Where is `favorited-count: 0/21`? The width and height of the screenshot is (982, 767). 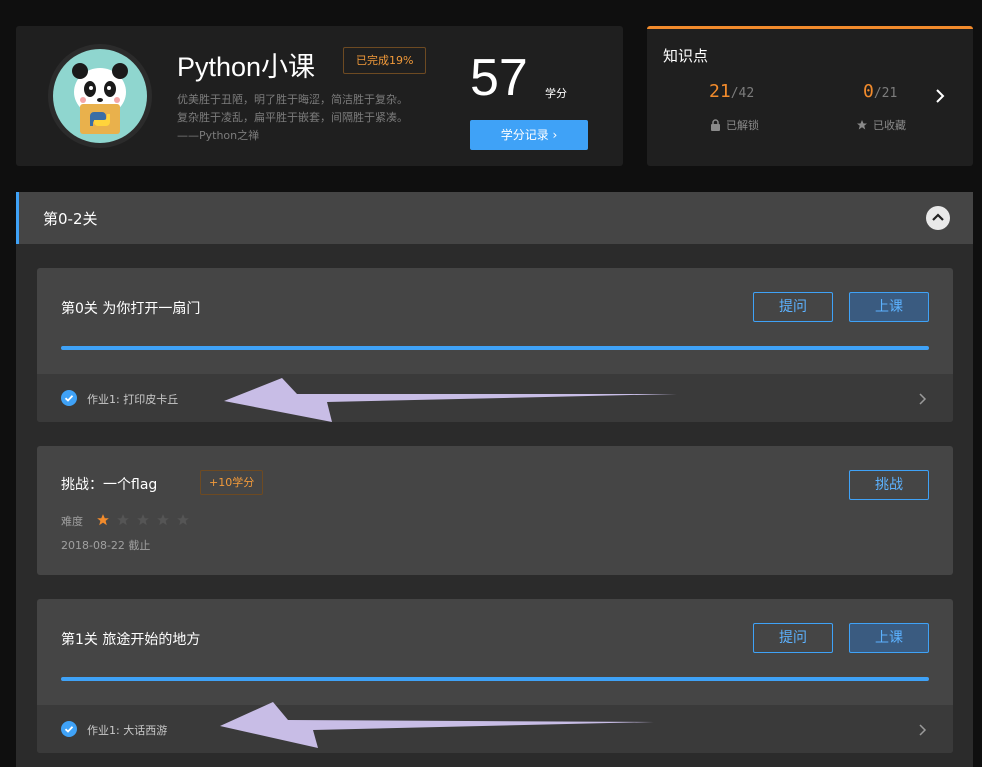 favorited-count: 0/21 is located at coordinates (880, 91).